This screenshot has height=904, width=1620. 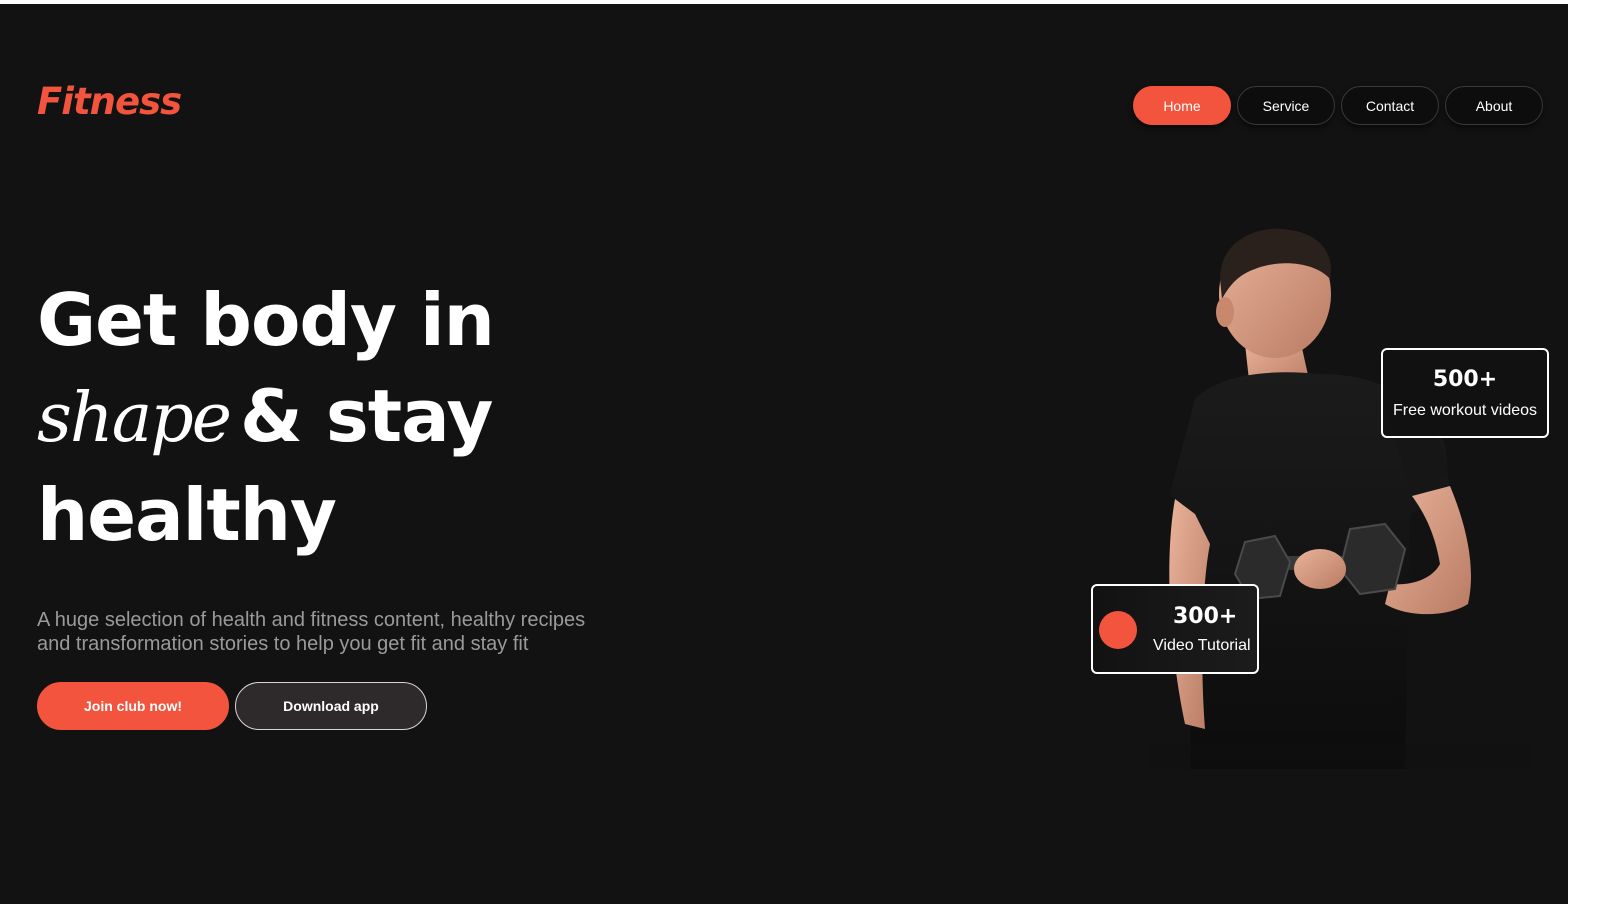 What do you see at coordinates (232, 706) in the screenshot?
I see `hero-cta-group: Join club now! Download app` at bounding box center [232, 706].